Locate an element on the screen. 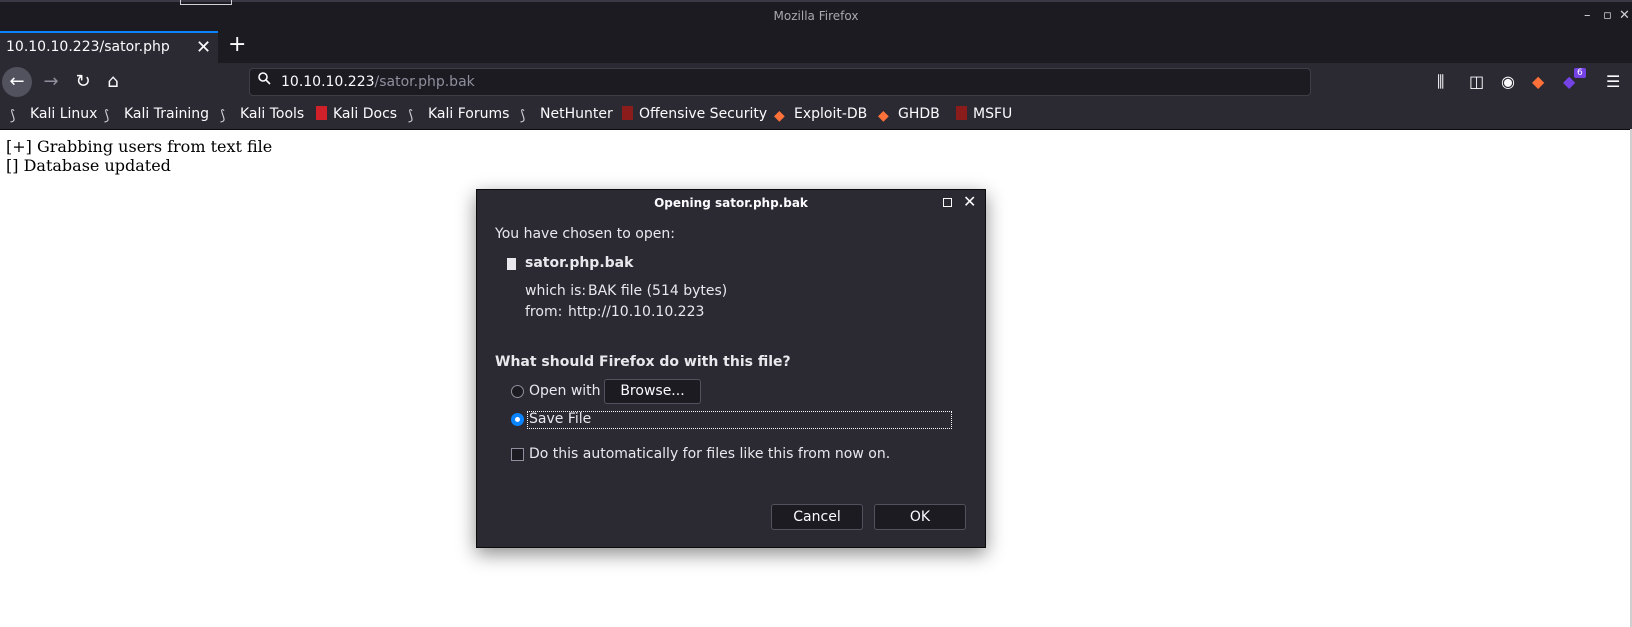 This screenshot has width=1632, height=627. dialog-intro: You have chosen to open: is located at coordinates (585, 234).